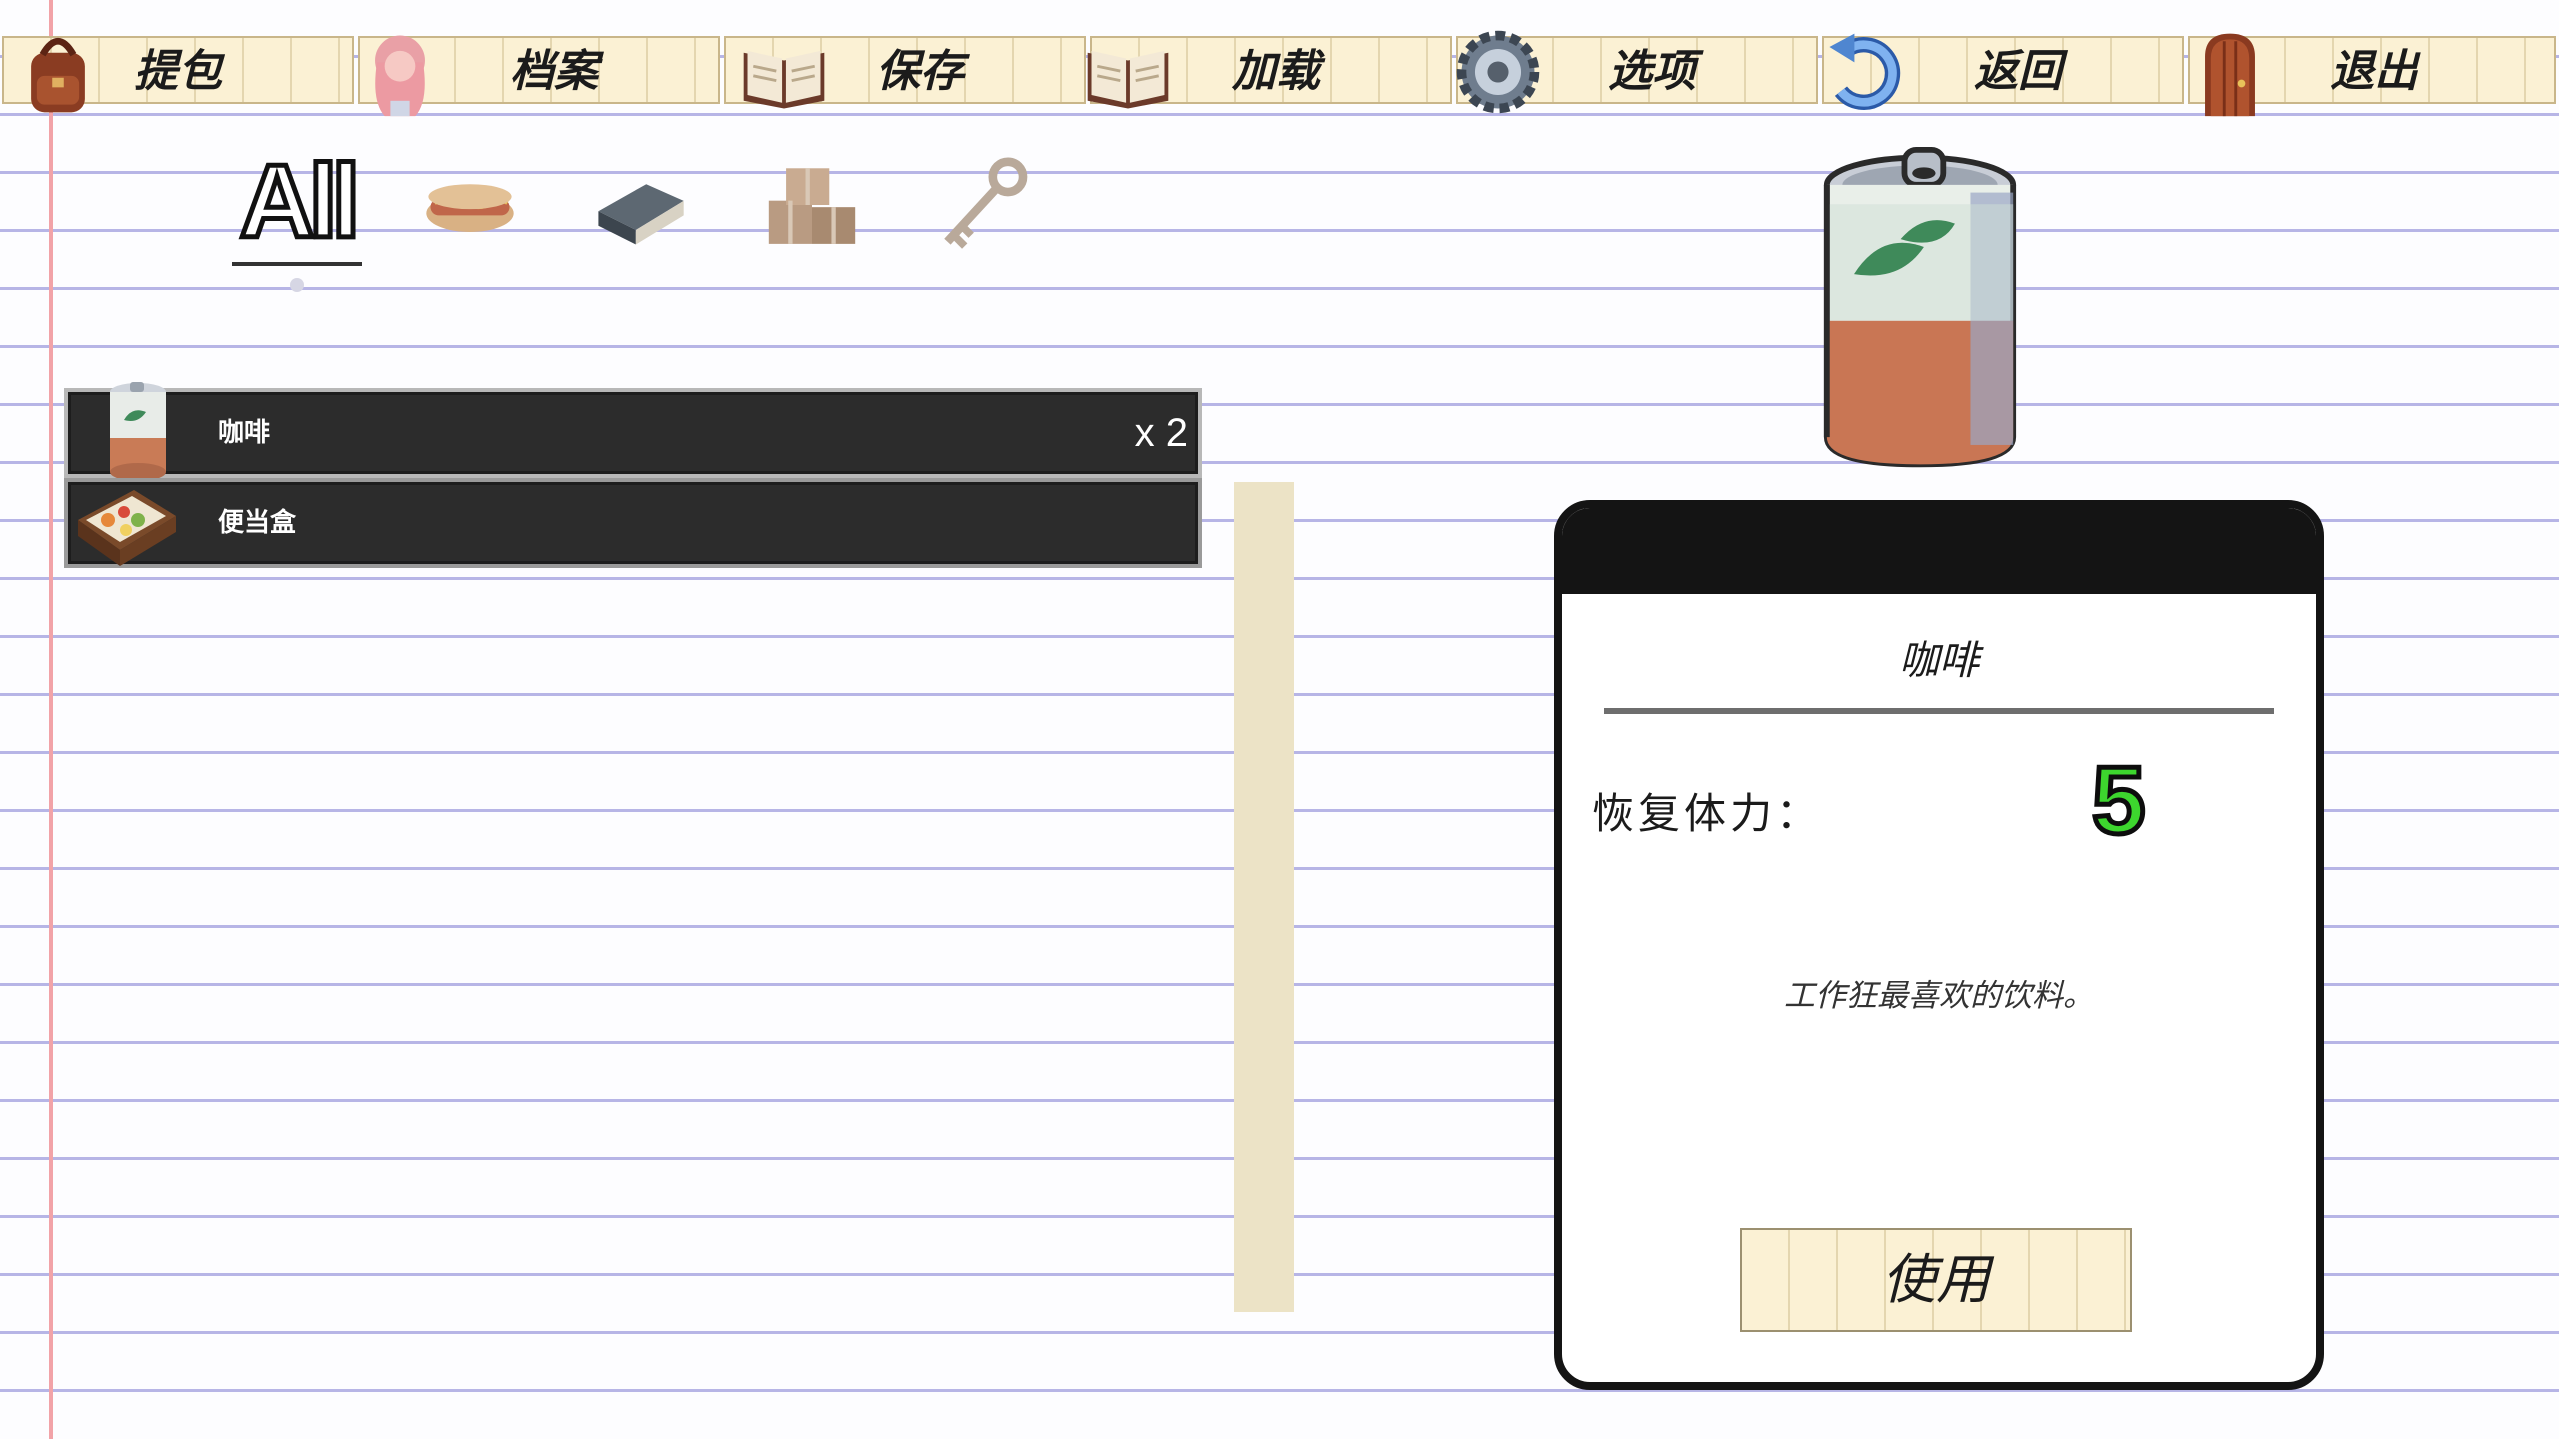  I want to click on category-keys-tab, so click(982, 205).